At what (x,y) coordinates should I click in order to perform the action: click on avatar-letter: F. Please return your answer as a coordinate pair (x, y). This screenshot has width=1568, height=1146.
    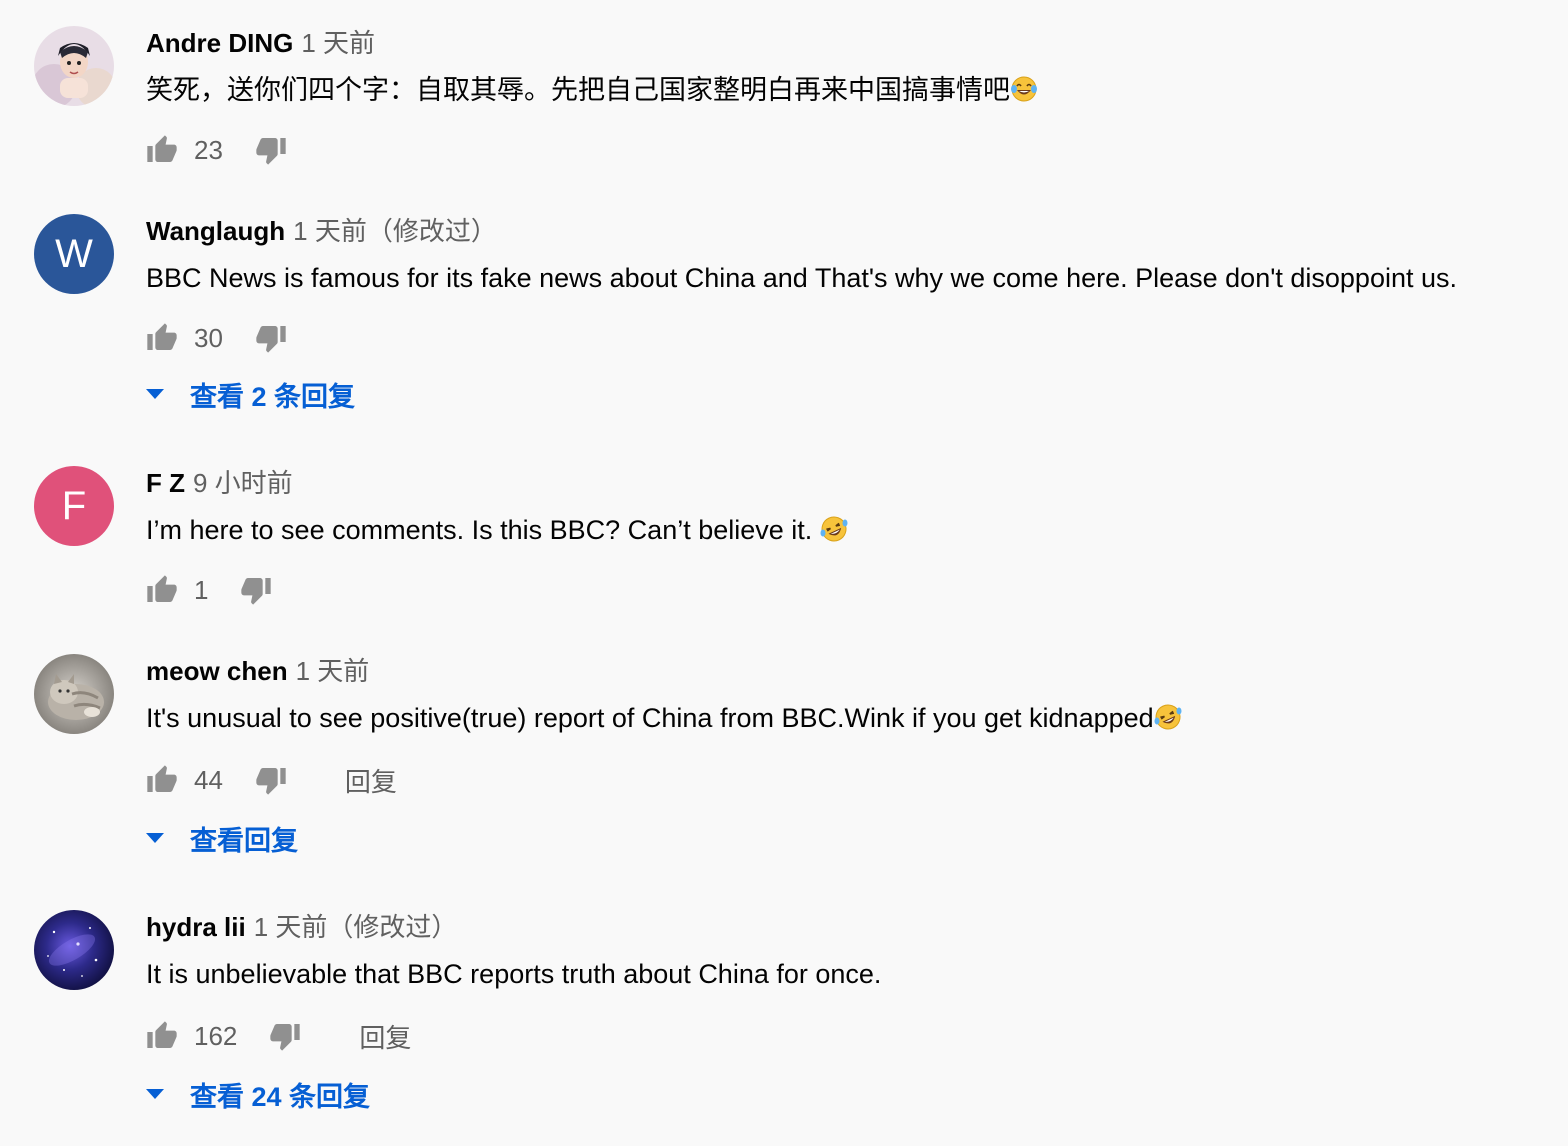
    Looking at the image, I should click on (74, 505).